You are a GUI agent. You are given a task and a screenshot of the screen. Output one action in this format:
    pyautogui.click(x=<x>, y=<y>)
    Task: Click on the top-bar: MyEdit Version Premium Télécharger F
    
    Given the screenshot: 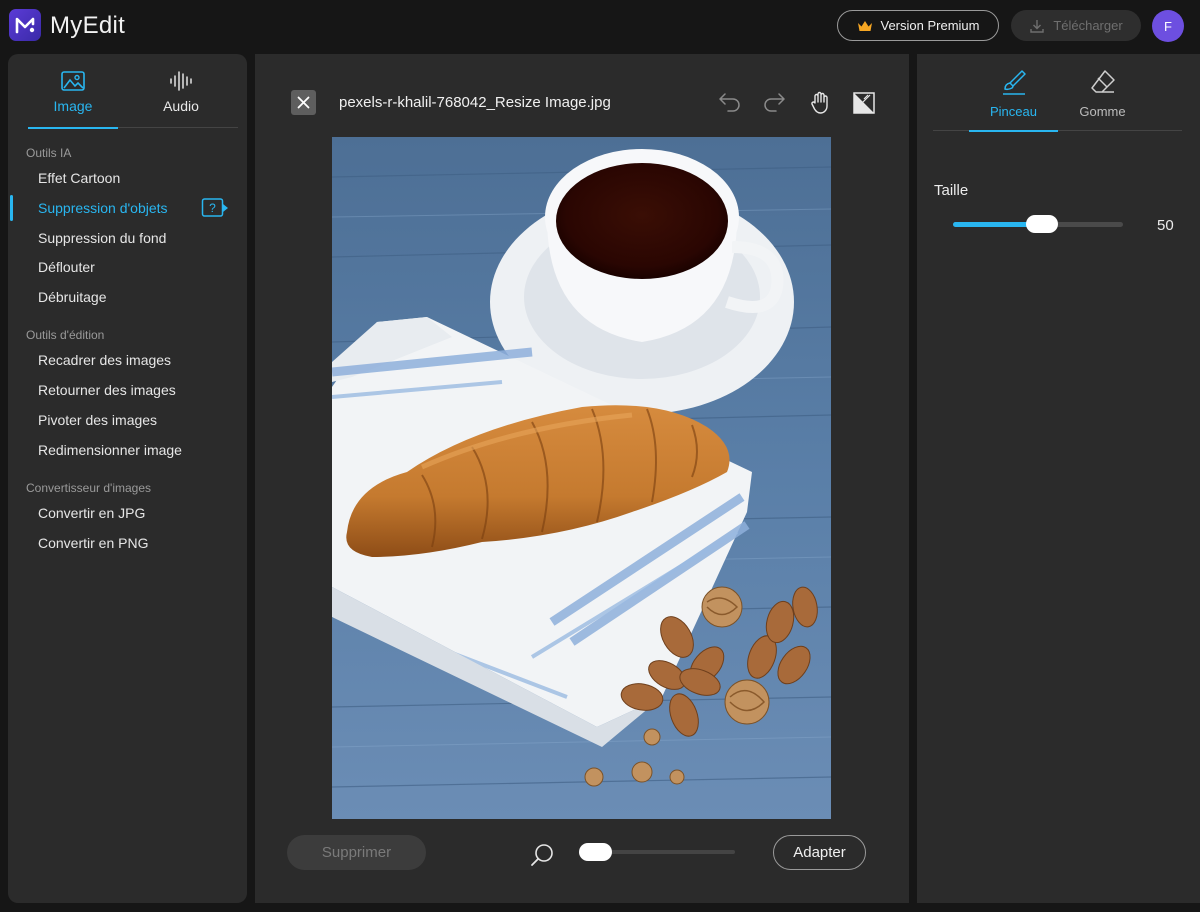 What is the action you would take?
    pyautogui.click(x=600, y=26)
    